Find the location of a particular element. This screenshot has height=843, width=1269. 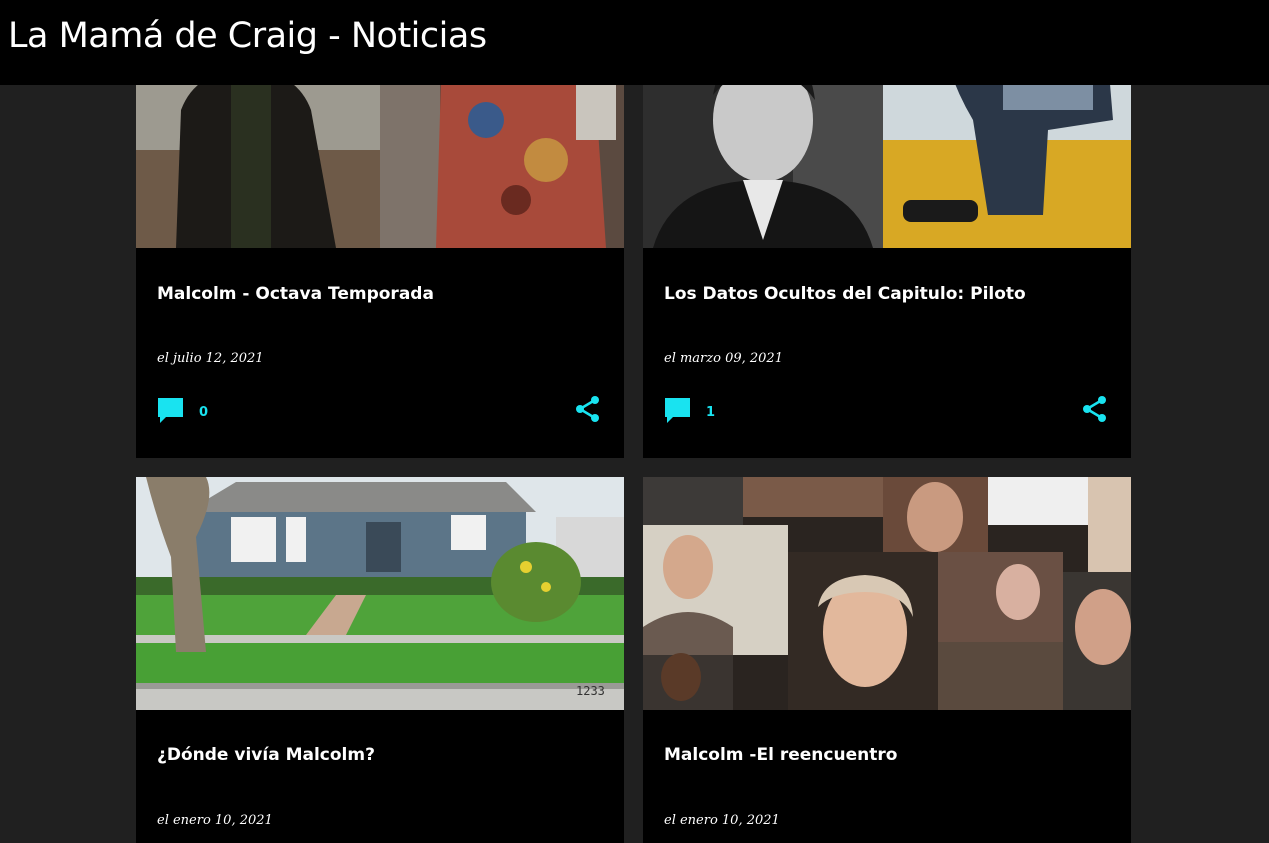

post-date: el julio 12, 2021 is located at coordinates (210, 358).